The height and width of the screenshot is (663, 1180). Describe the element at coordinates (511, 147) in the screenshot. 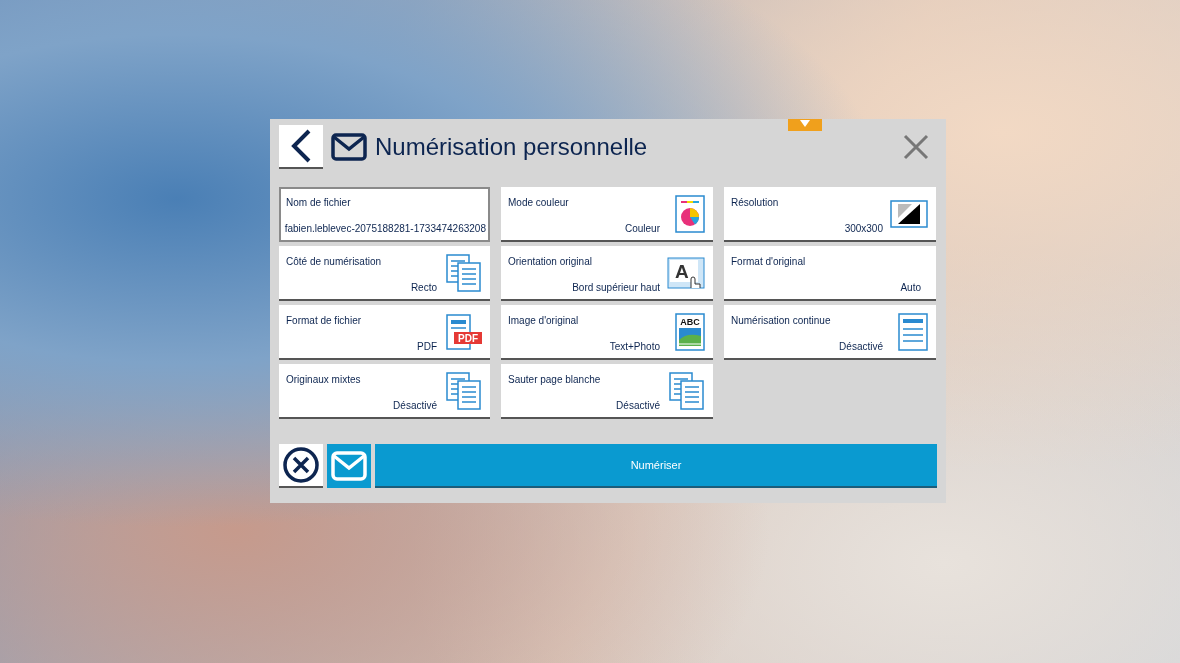

I see `dialog-title: Numérisation personnelle` at that location.